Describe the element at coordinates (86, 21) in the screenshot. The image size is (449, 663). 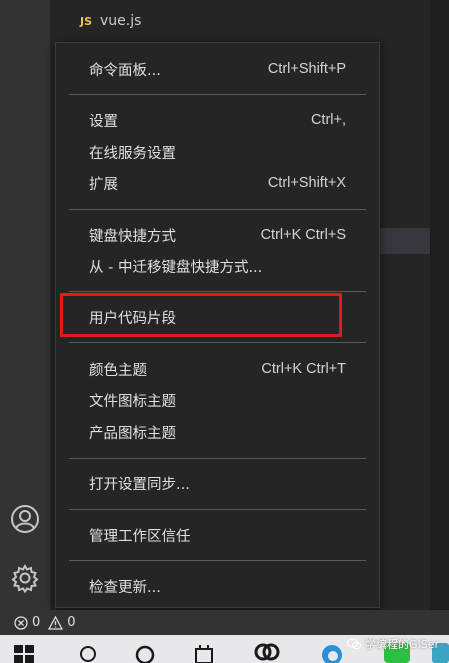
I see `js-file-icon: JS` at that location.